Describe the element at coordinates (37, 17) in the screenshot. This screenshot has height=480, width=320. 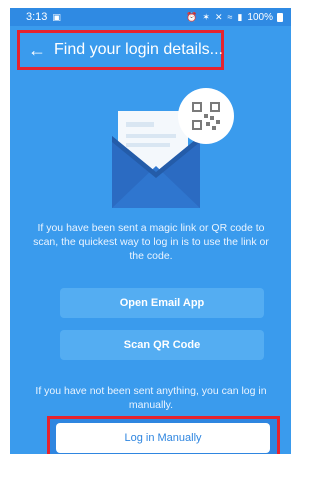
I see `status-time: 3:13` at that location.